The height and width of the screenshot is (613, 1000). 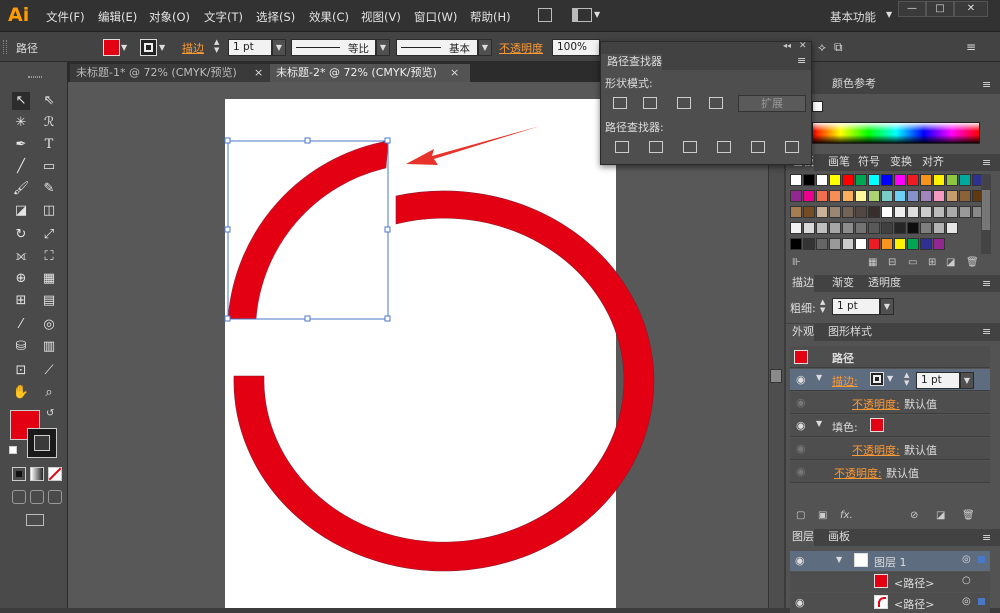 What do you see at coordinates (792, 147) in the screenshot?
I see `minus-back-icon` at bounding box center [792, 147].